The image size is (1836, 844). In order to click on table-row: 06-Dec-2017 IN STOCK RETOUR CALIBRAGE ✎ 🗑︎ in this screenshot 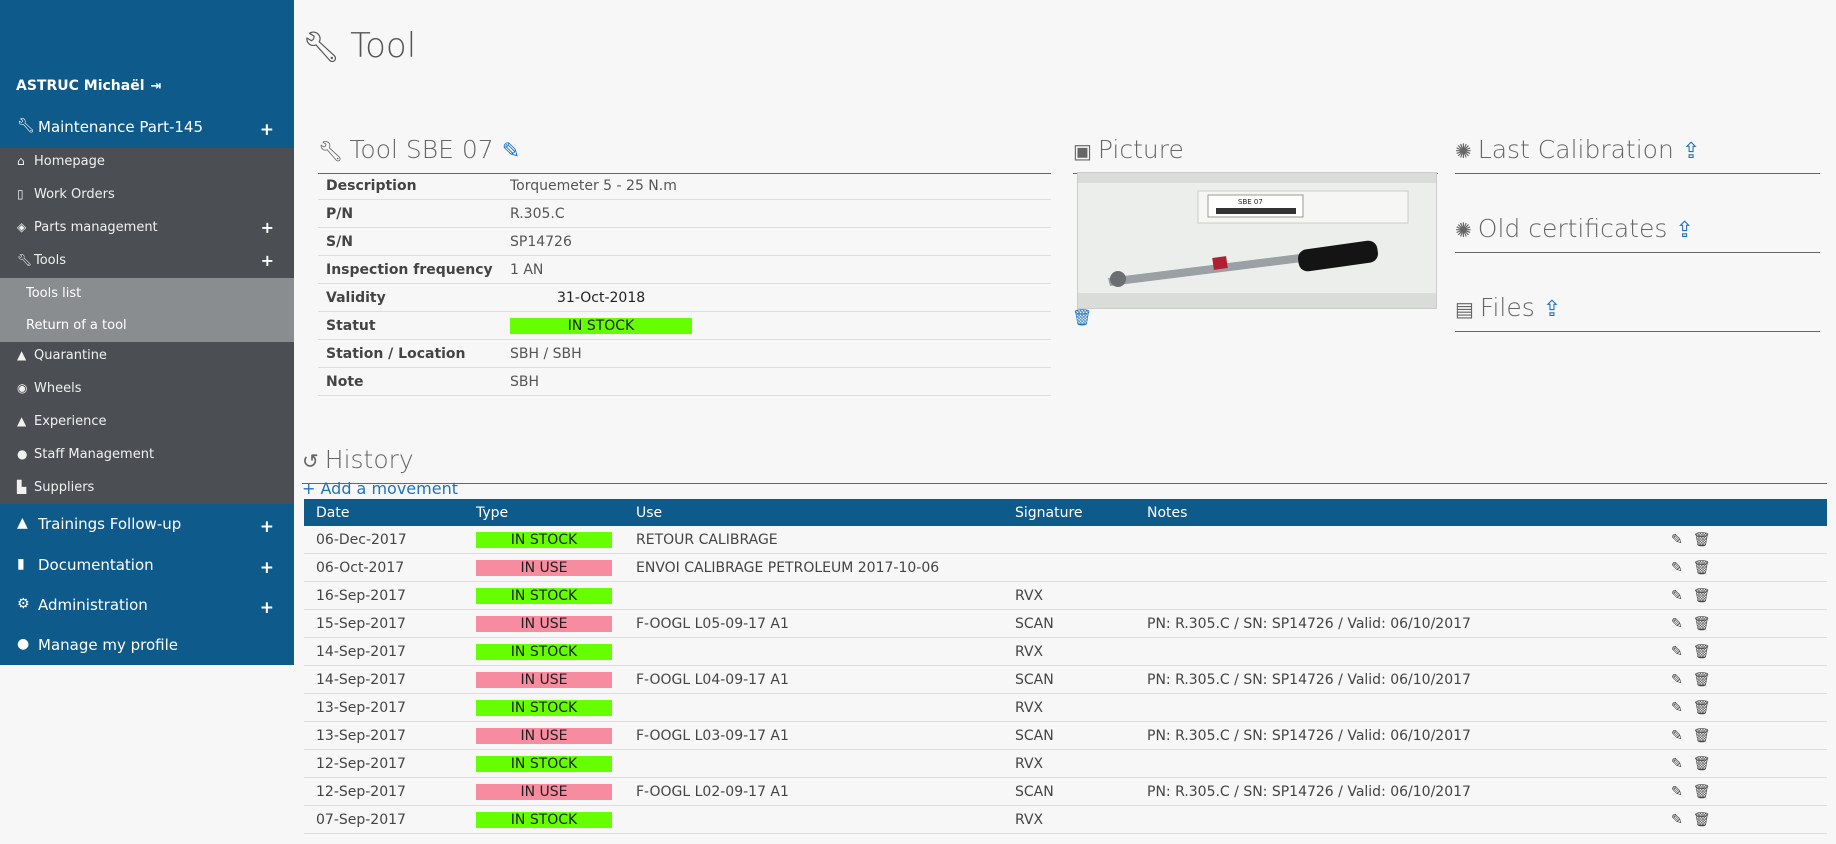, I will do `click(1065, 540)`.